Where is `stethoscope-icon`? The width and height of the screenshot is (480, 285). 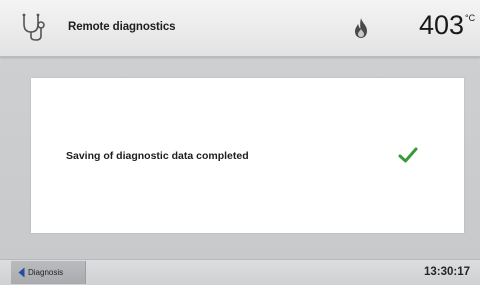
stethoscope-icon is located at coordinates (33, 27).